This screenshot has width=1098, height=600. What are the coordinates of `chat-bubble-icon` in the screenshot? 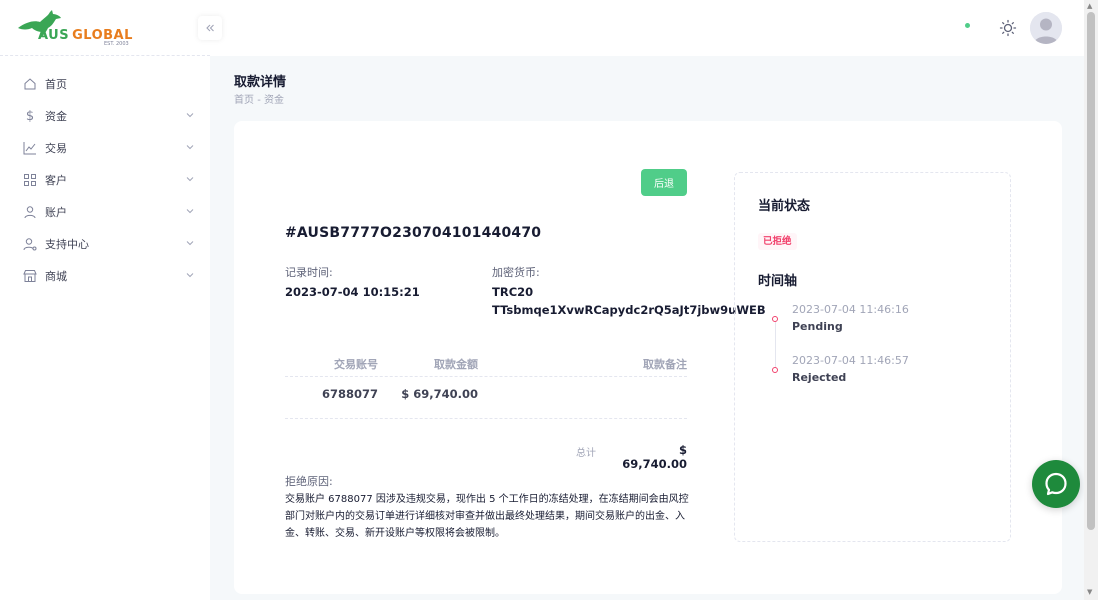 It's located at (1056, 484).